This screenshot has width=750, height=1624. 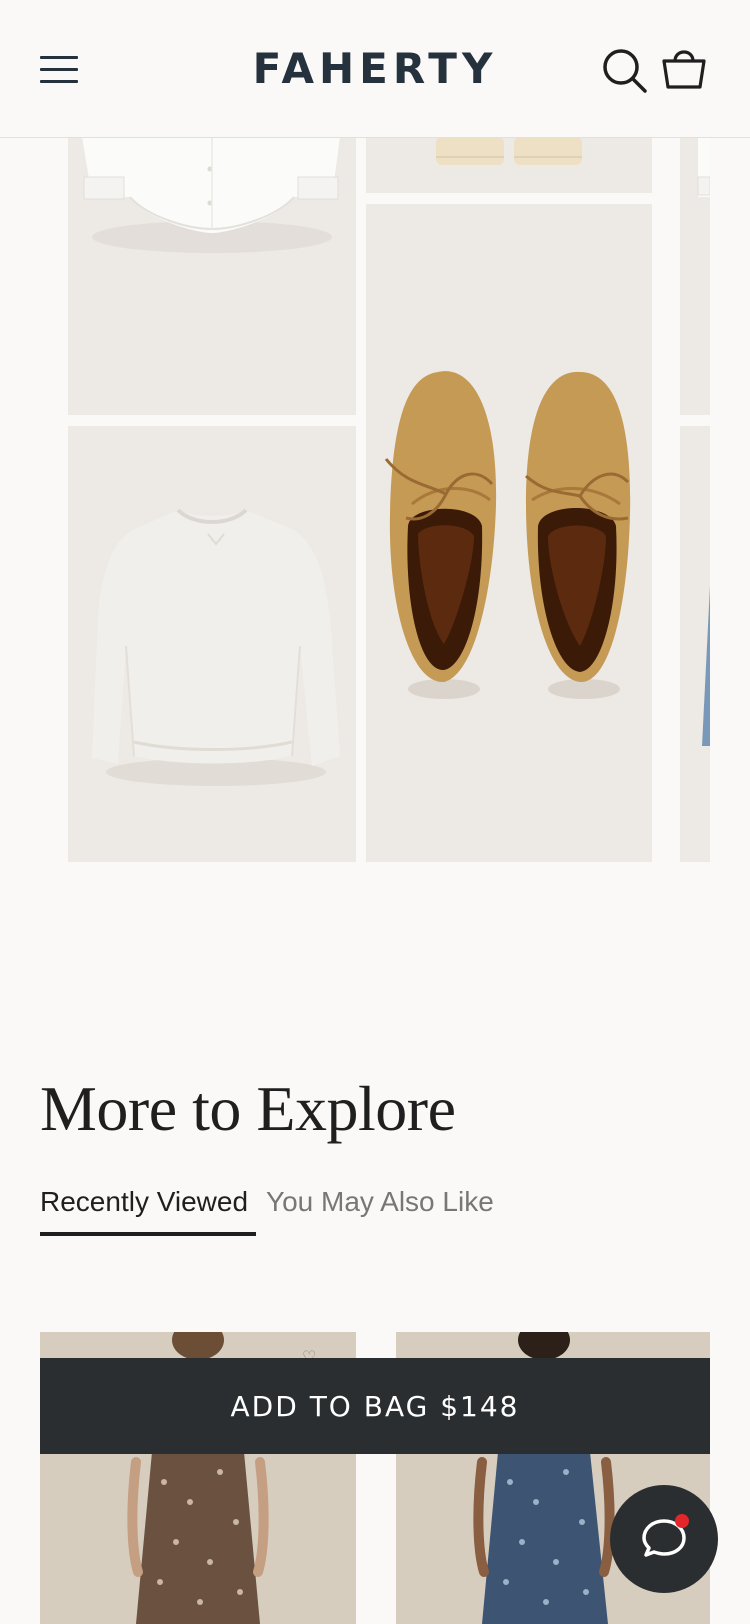 What do you see at coordinates (212, 644) in the screenshot?
I see `oatmeal-crewneck-sweatshirt-tile` at bounding box center [212, 644].